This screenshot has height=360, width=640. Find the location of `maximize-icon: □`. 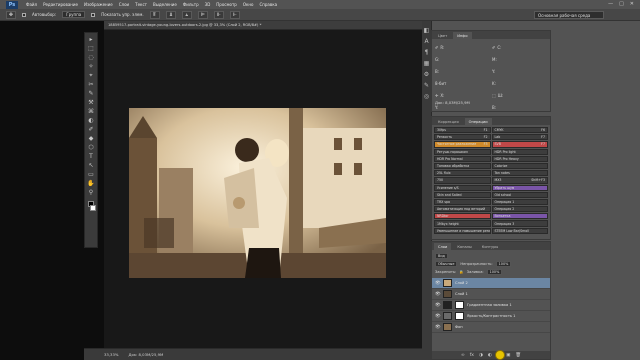

maximize-icon: □ is located at coordinates (621, 4).